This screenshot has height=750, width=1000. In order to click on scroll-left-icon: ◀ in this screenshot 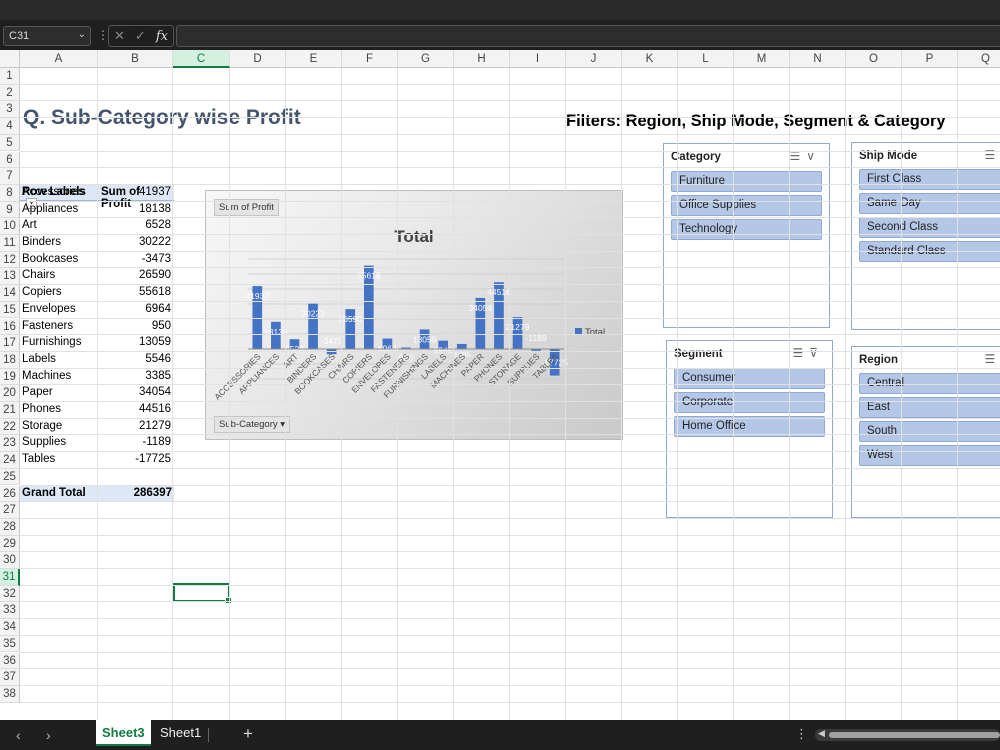, I will do `click(821, 733)`.